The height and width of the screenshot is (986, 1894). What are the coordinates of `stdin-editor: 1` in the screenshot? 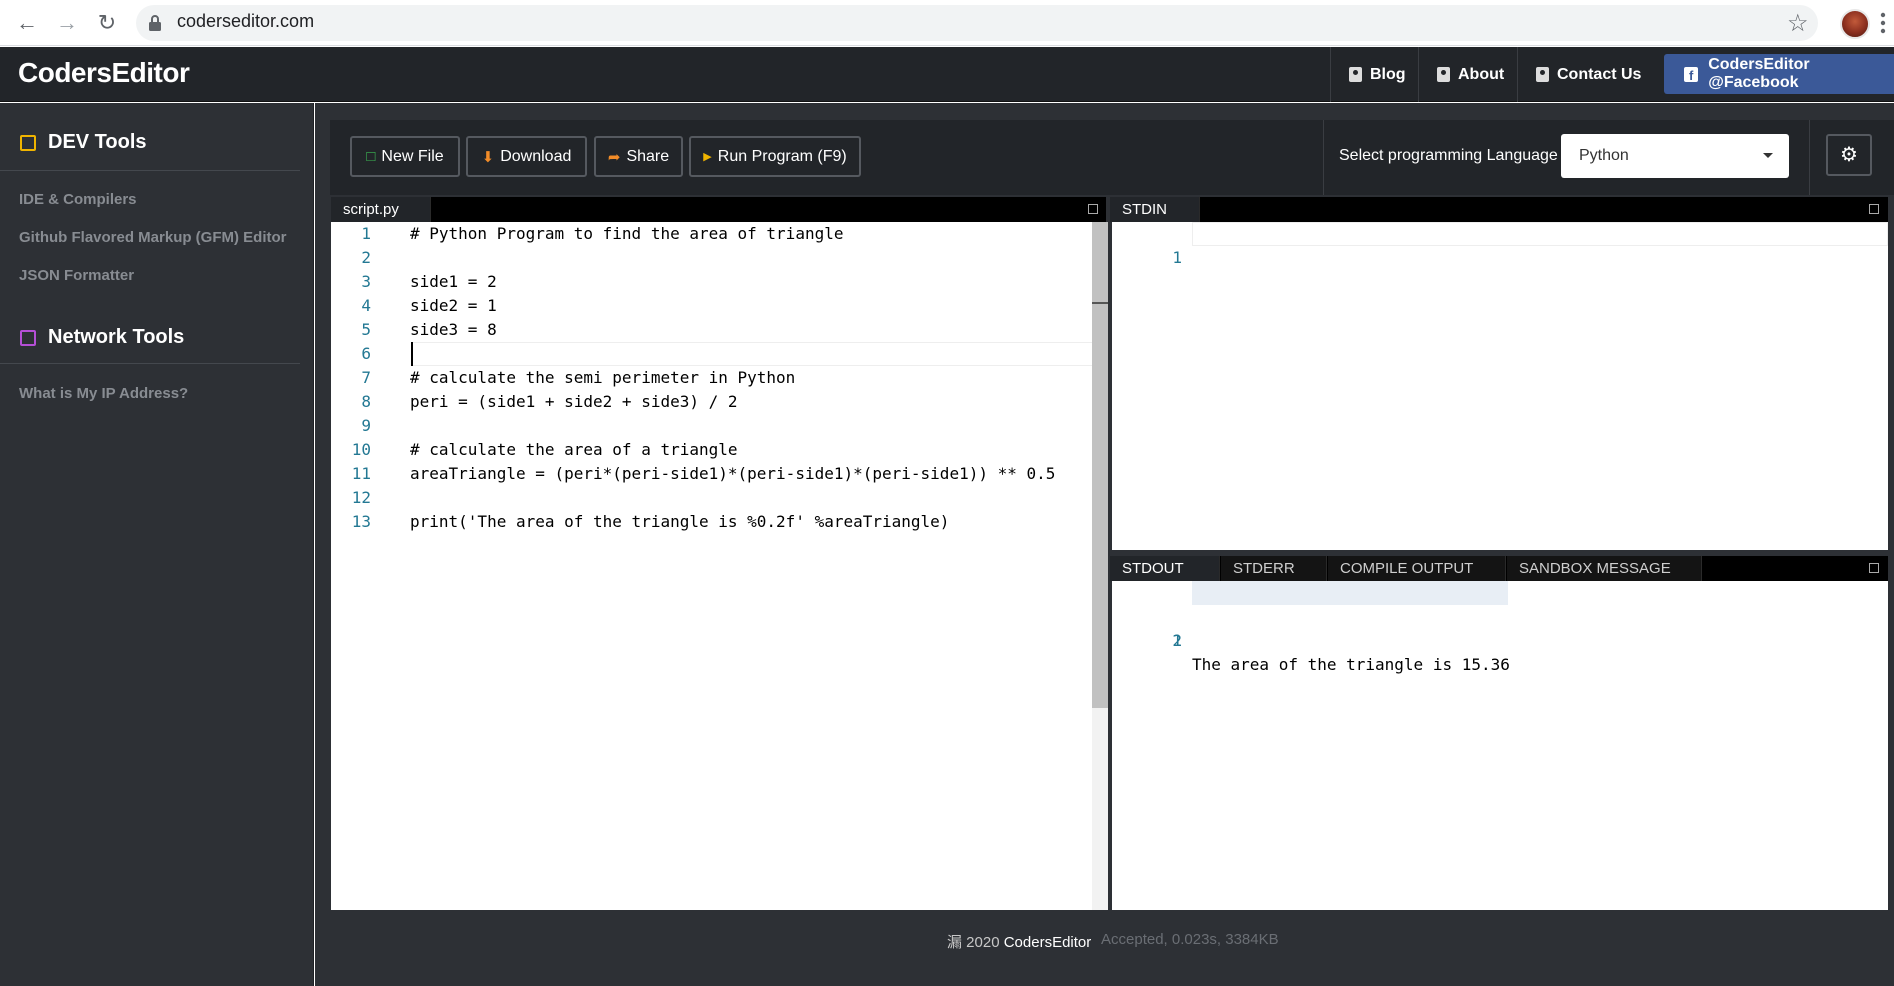 It's located at (1500, 386).